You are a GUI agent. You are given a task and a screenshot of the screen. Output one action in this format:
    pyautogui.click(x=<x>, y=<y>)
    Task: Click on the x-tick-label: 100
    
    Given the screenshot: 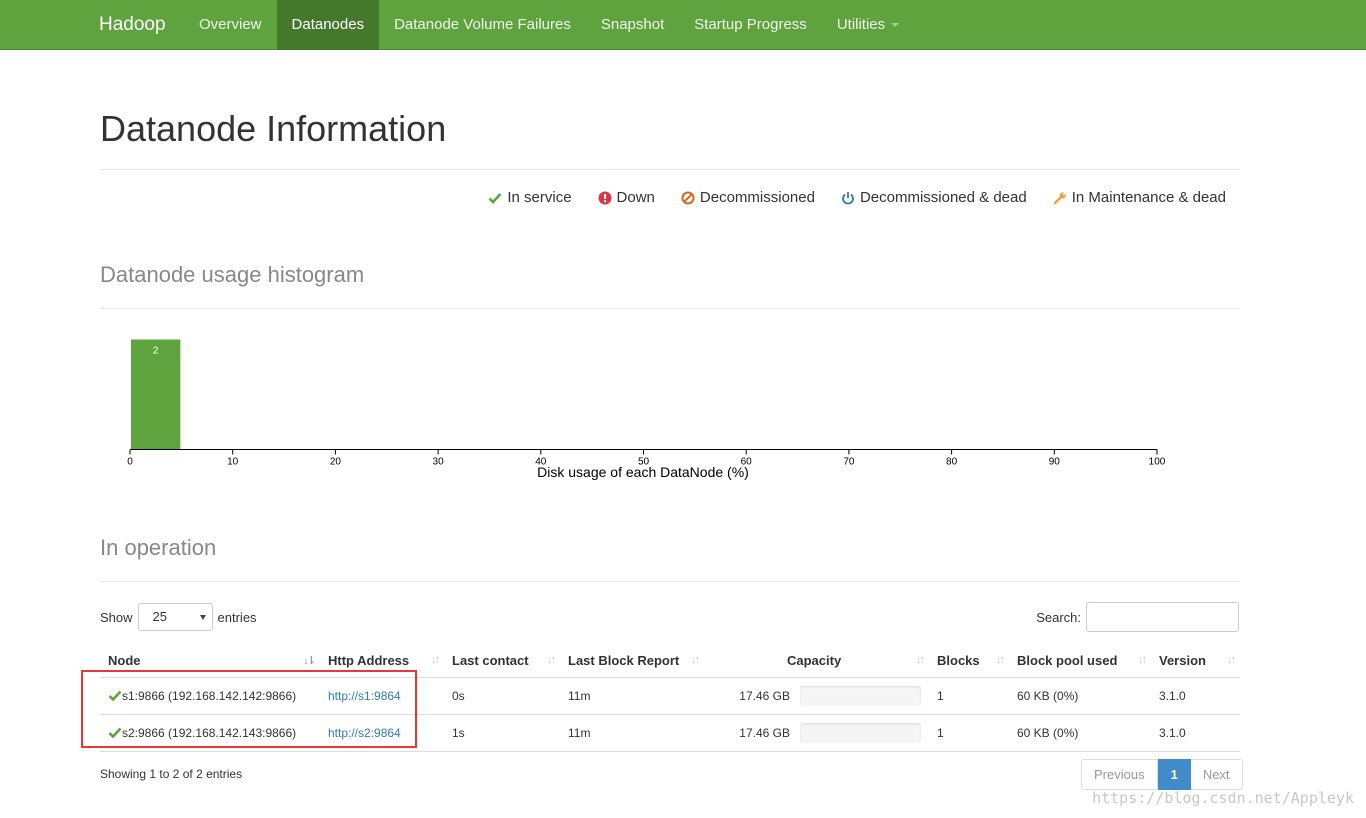 What is the action you would take?
    pyautogui.click(x=1157, y=462)
    